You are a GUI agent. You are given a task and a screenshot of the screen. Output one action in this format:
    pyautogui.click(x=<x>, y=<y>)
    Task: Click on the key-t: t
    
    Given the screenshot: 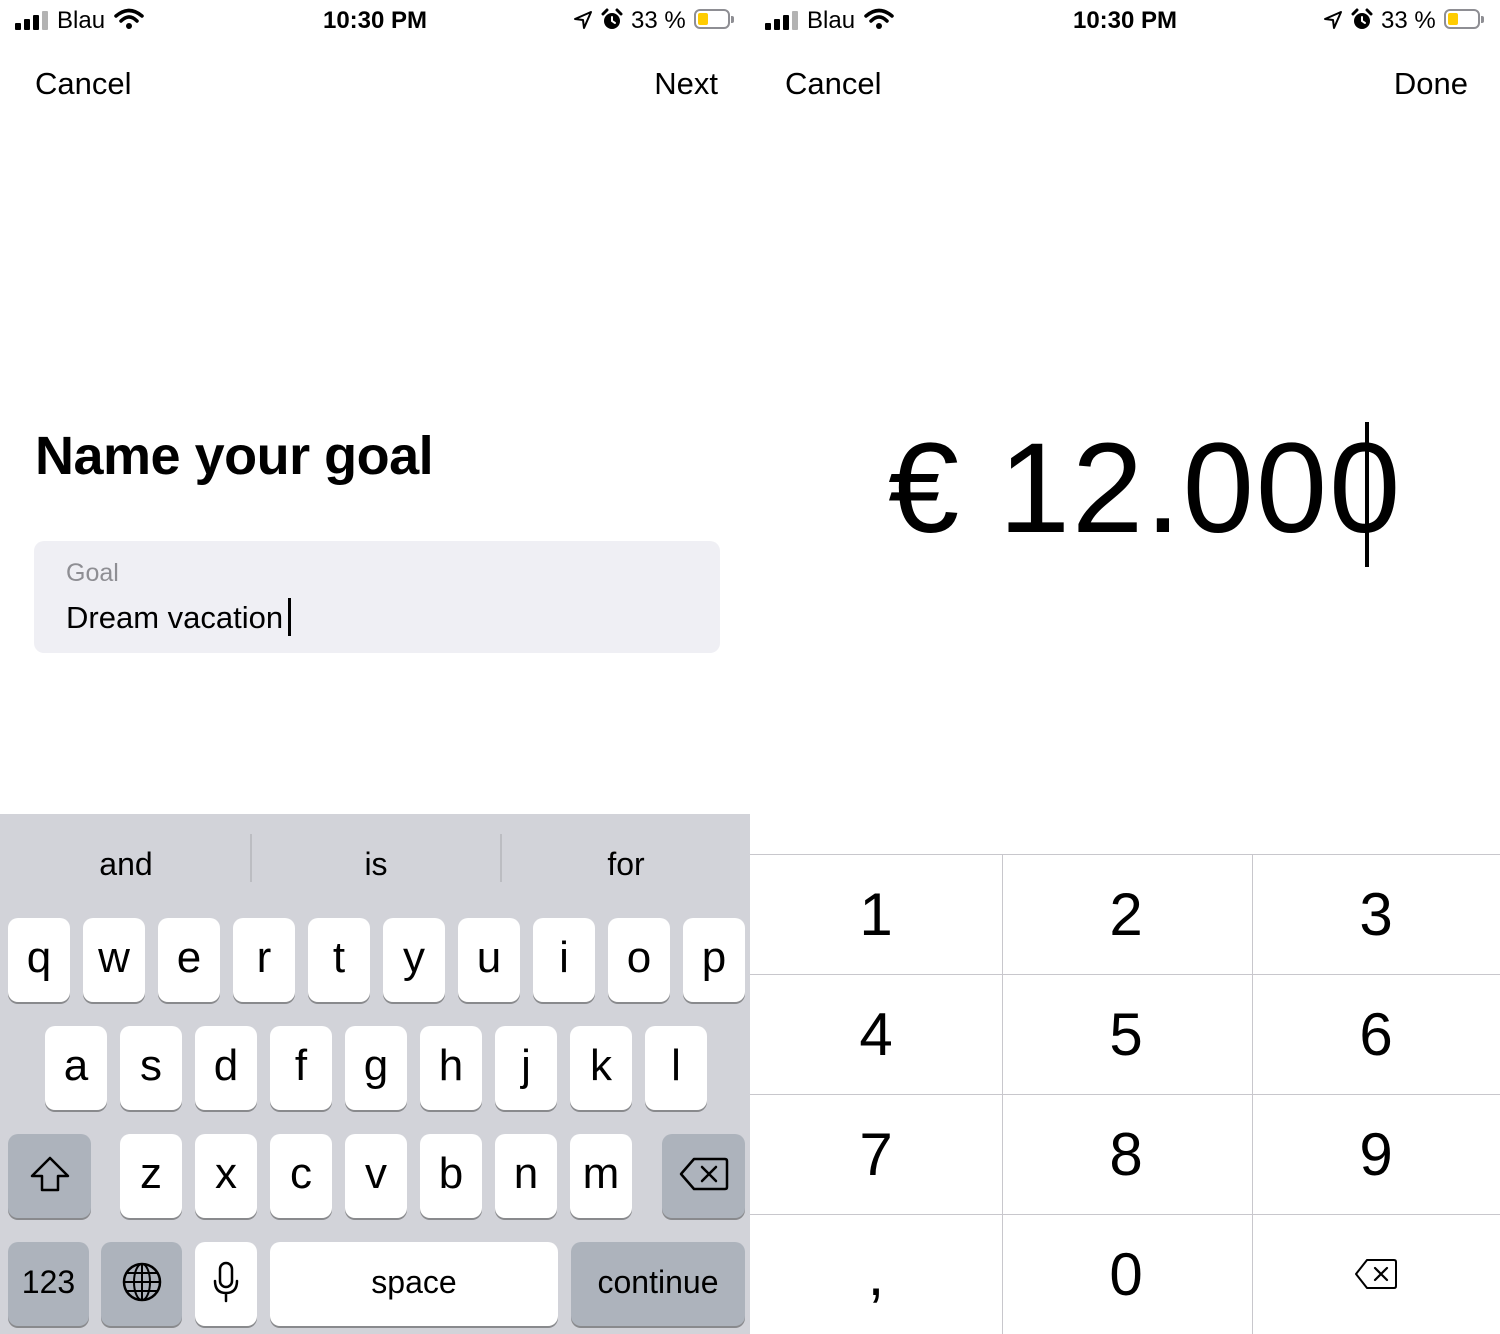 What is the action you would take?
    pyautogui.click(x=339, y=960)
    